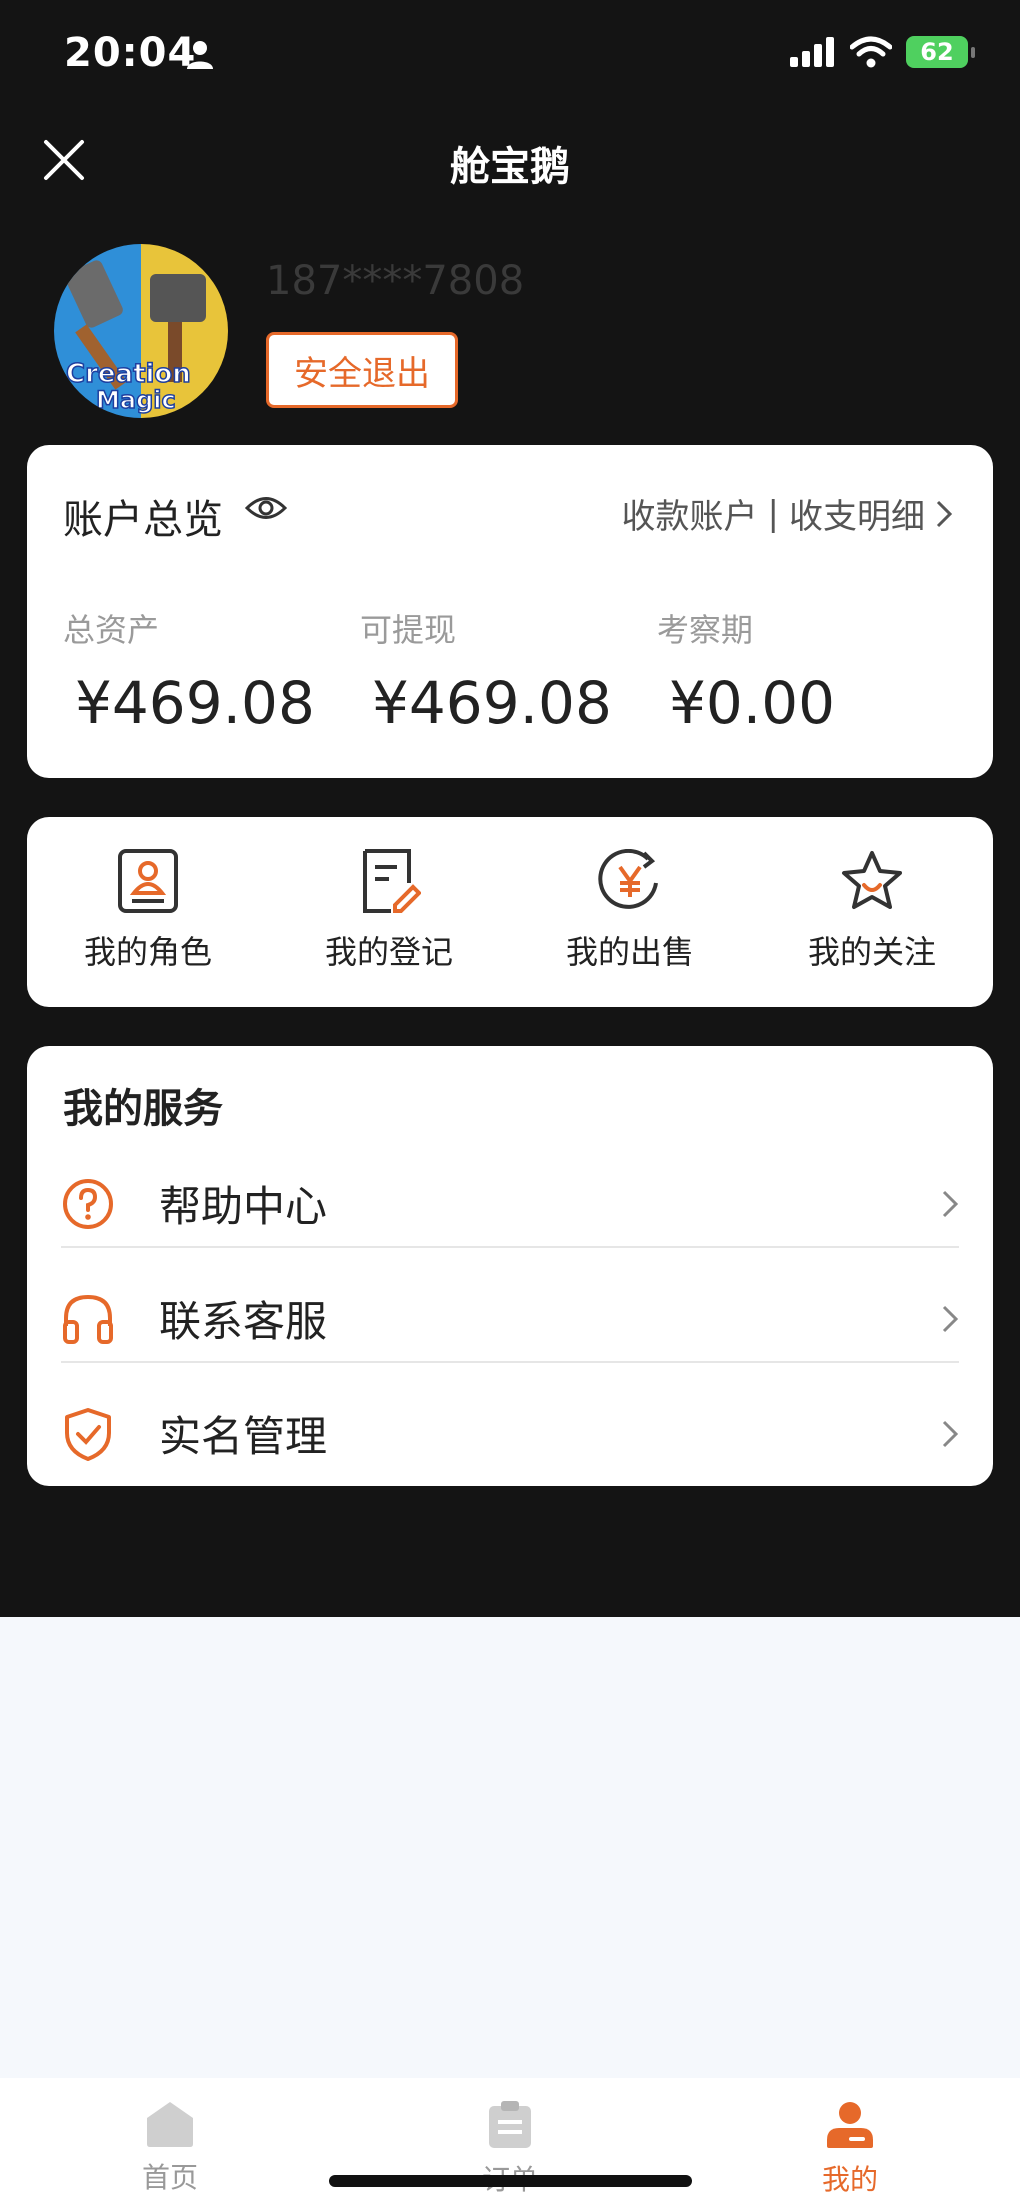  I want to click on battery-indicator: 62, so click(940, 52).